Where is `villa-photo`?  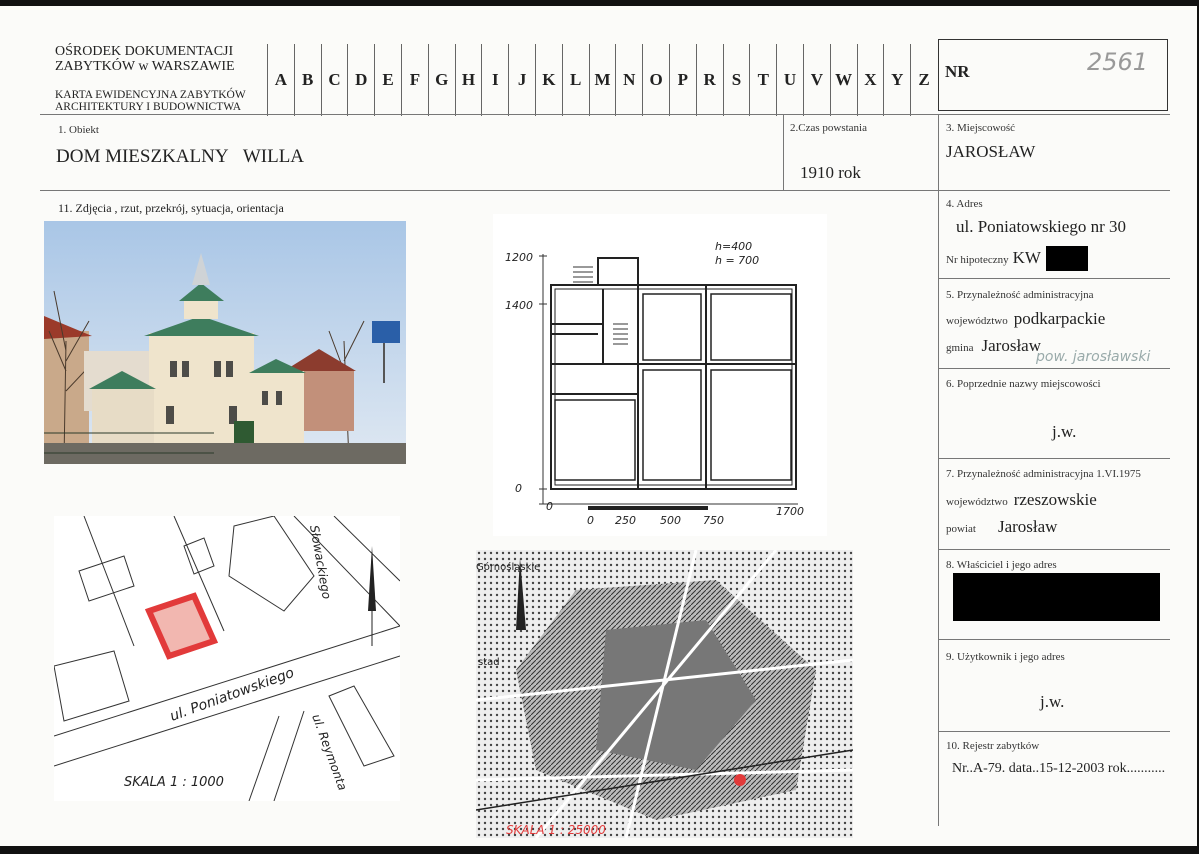 villa-photo is located at coordinates (225, 342).